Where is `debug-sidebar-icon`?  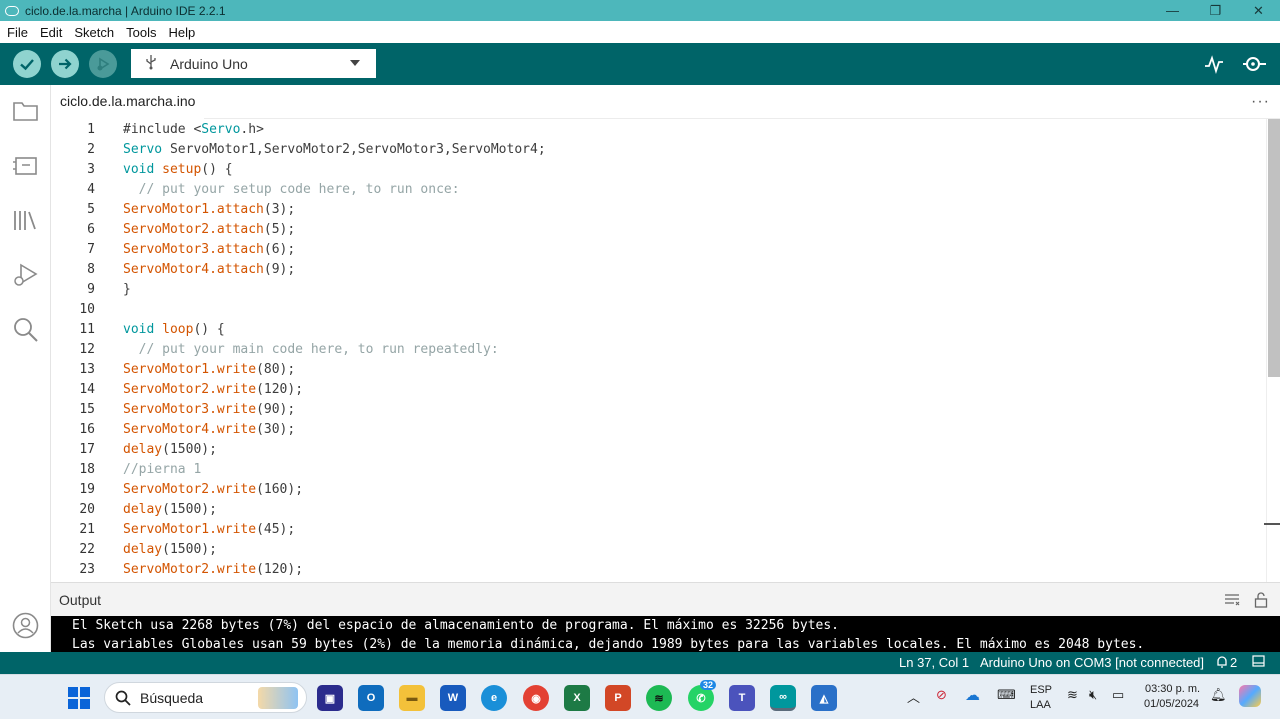
debug-sidebar-icon is located at coordinates (25, 274).